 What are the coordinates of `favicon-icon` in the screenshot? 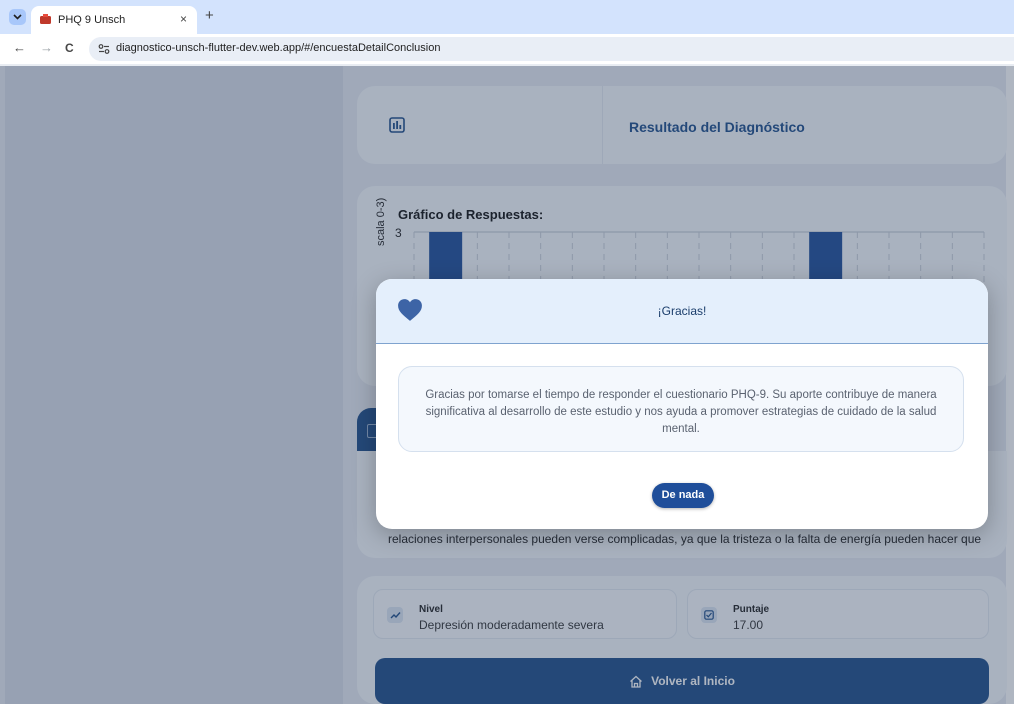 It's located at (45, 19).